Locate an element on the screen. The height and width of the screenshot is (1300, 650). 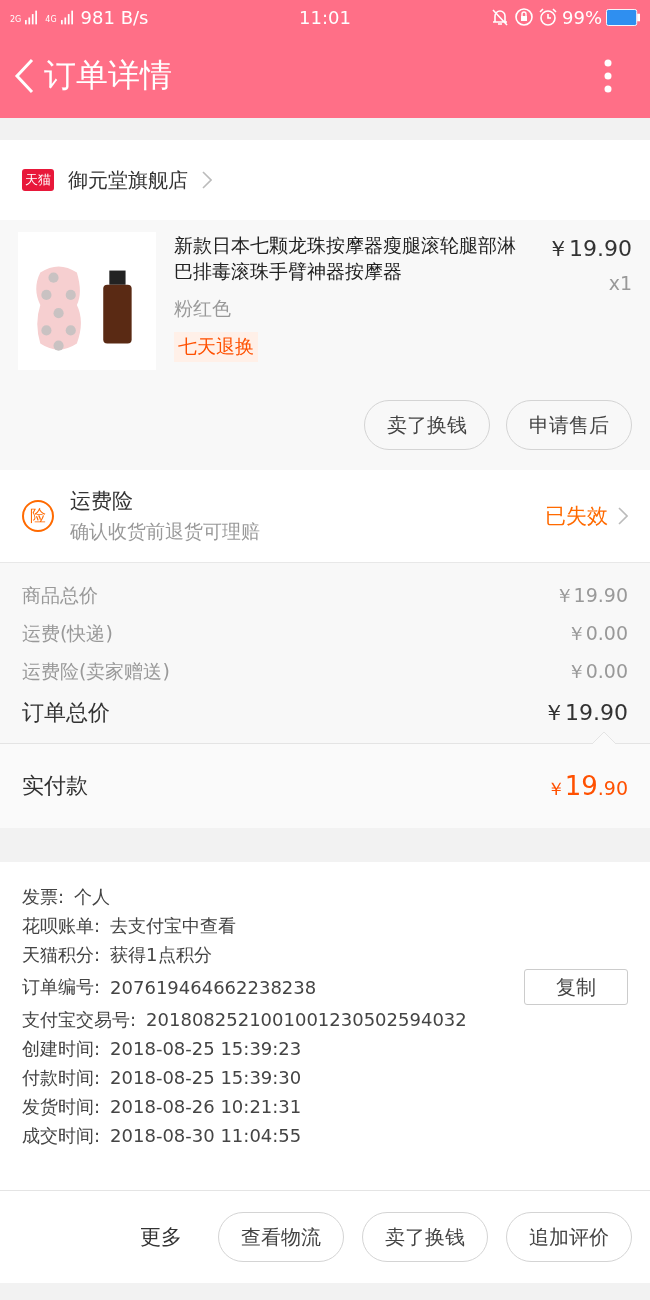
signal-label: 4G is located at coordinates (51, 19).